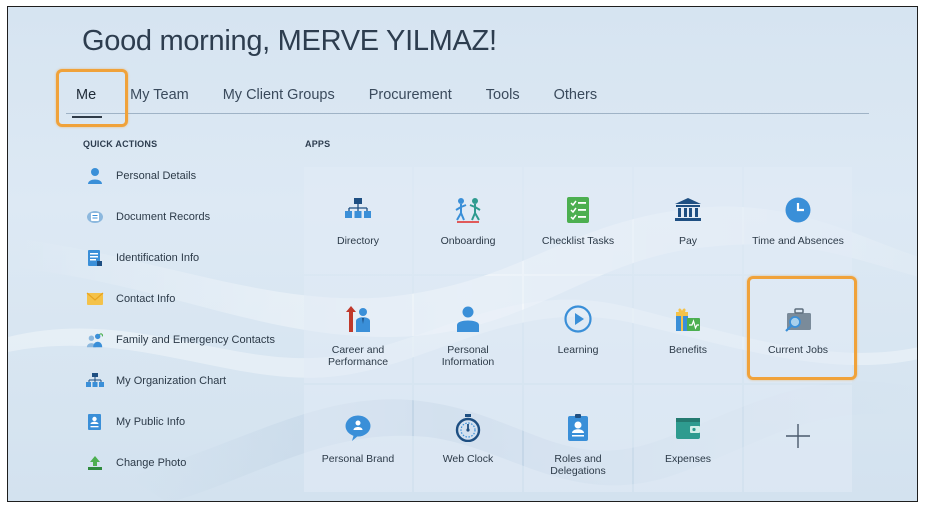 The height and width of the screenshot is (508, 925). I want to click on app-label: Career and Performance, so click(358, 356).